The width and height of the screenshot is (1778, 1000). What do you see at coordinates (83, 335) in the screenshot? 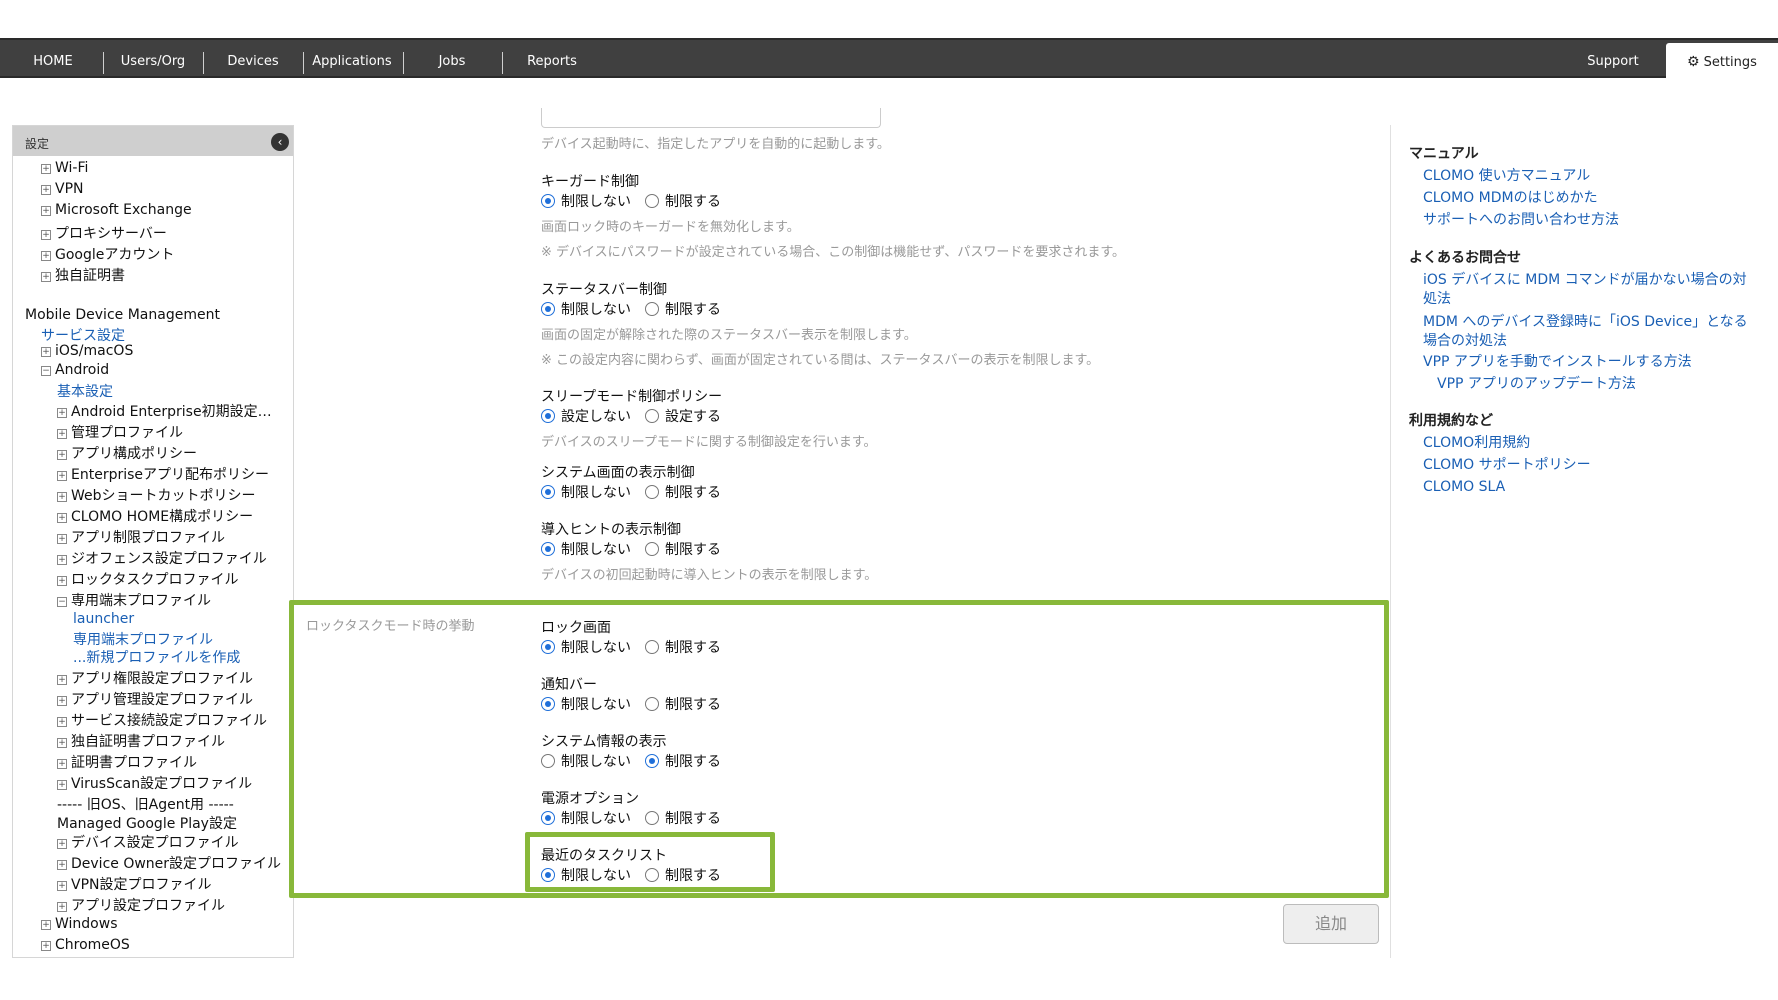
I see `sidebar-link: サービス設定` at bounding box center [83, 335].